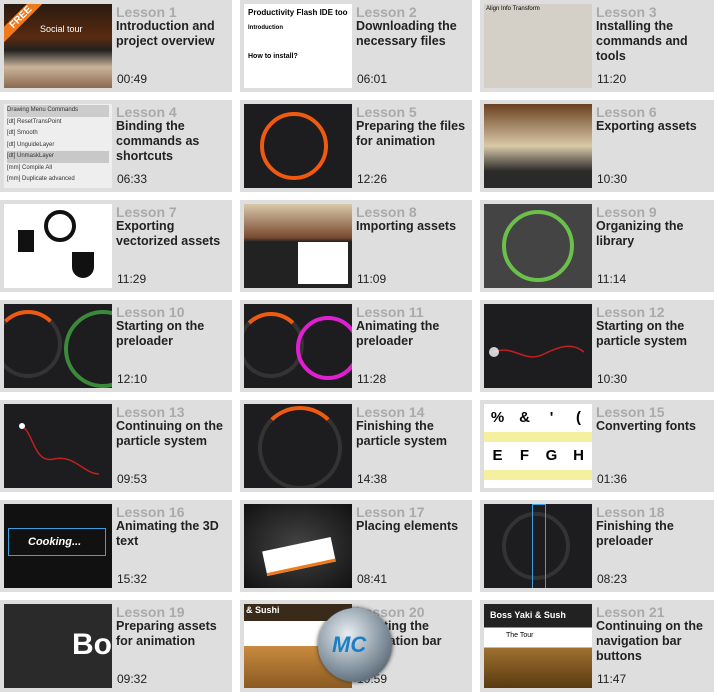  Describe the element at coordinates (173, 141) in the screenshot. I see `lesson-title: Binding the commands as shortcuts` at that location.